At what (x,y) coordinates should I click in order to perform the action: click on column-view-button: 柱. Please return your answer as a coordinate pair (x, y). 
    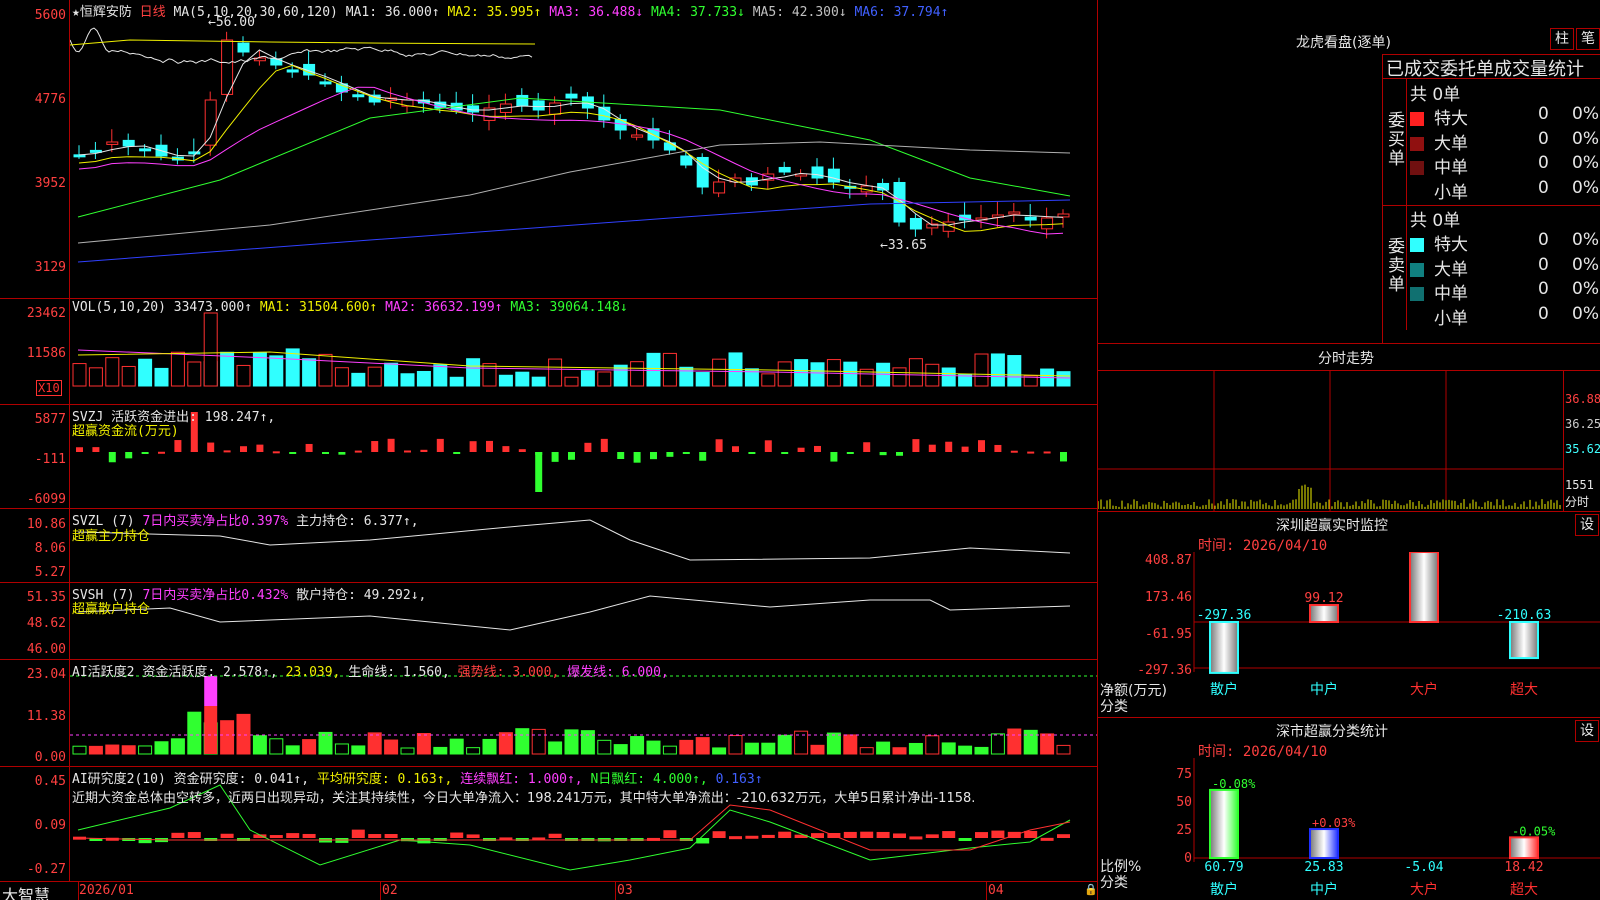
    Looking at the image, I should click on (1562, 39).